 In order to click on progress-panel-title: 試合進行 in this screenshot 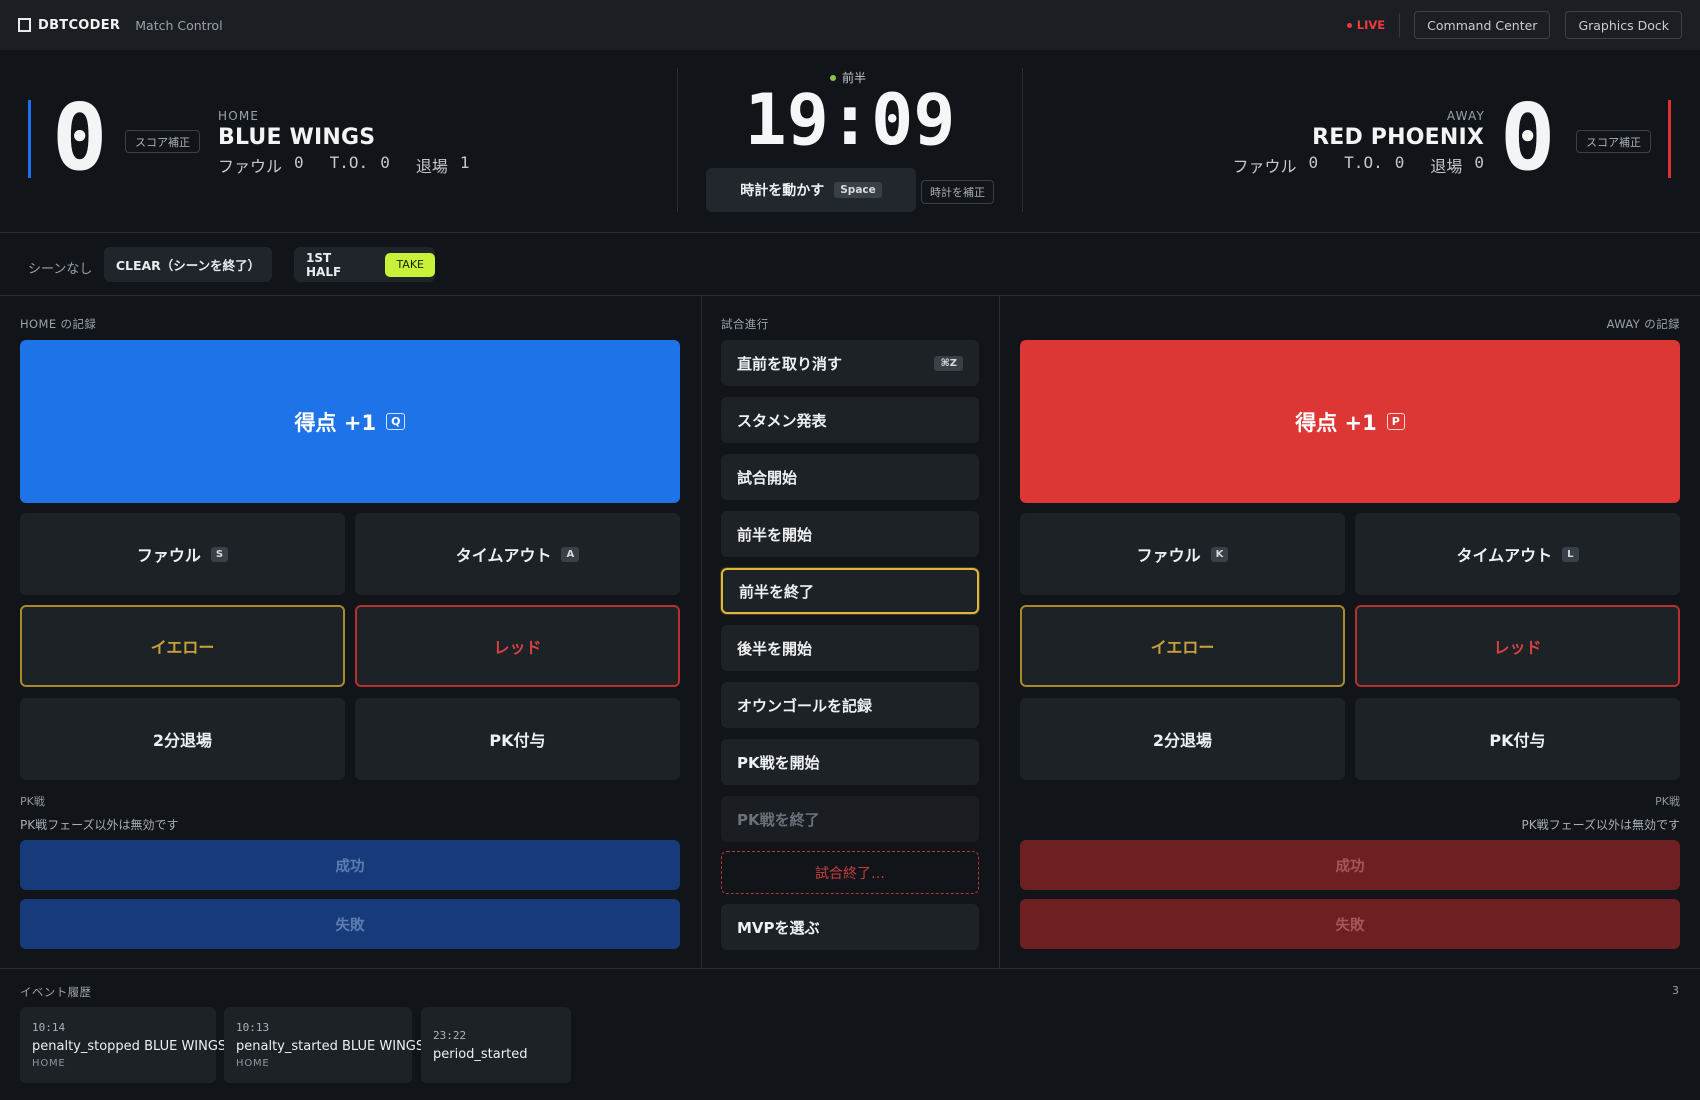, I will do `click(745, 324)`.